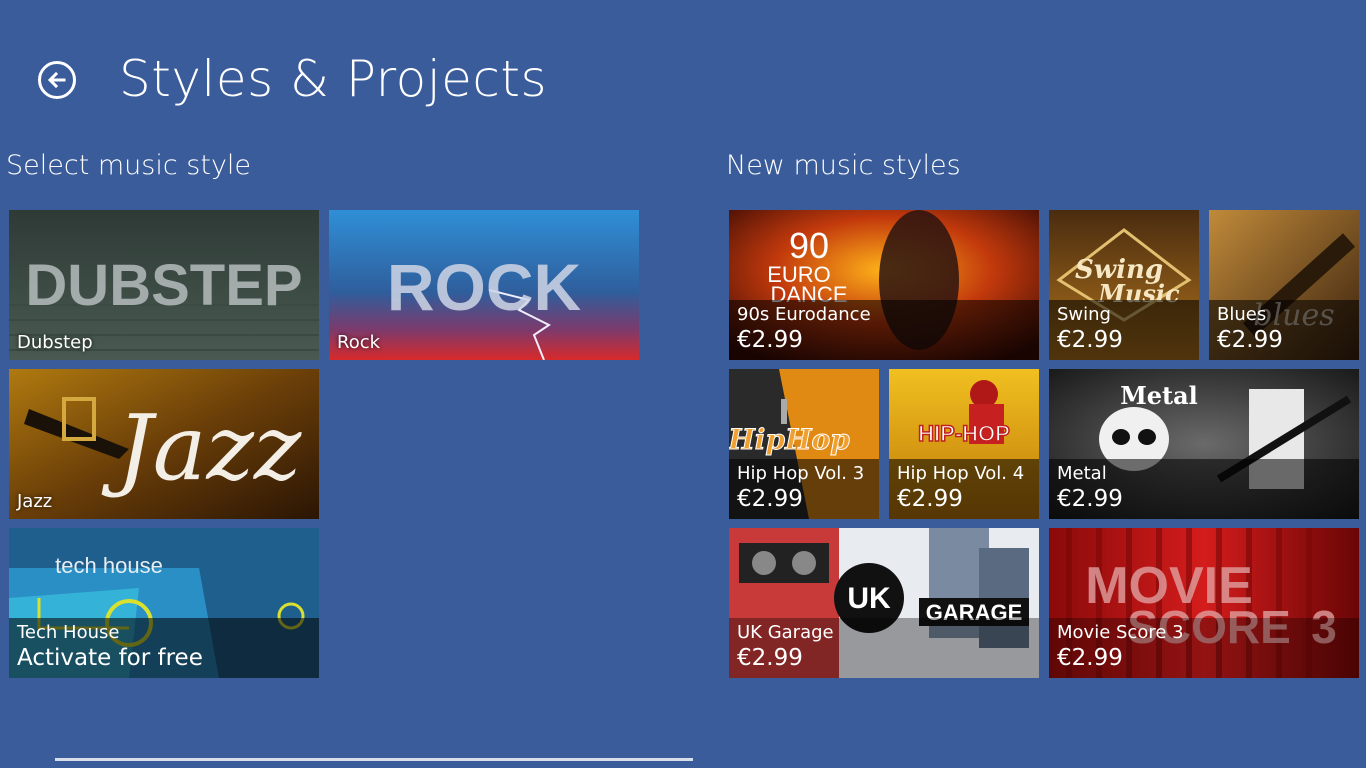  Describe the element at coordinates (1124, 285) in the screenshot. I see `tile-swing: Swing Music Swing €2.99` at that location.